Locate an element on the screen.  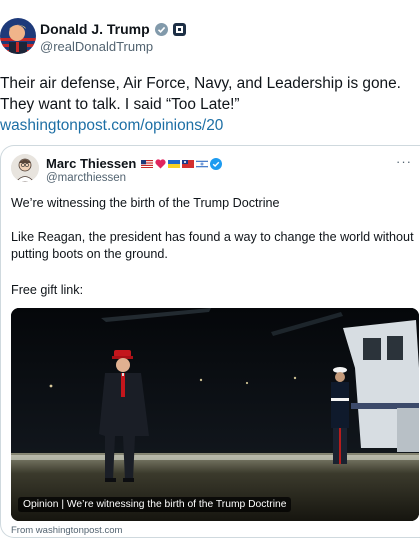
blue-check-icon is located at coordinates (216, 163).